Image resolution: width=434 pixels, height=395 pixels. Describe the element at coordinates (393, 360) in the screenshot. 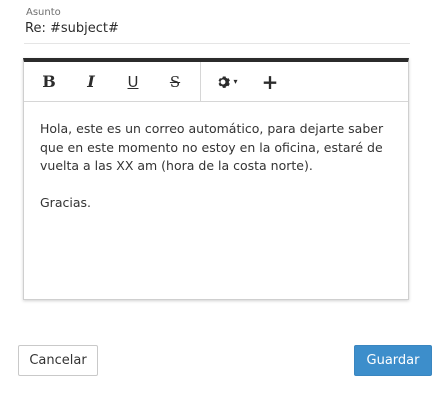

I see `save-button: Guardar` at that location.